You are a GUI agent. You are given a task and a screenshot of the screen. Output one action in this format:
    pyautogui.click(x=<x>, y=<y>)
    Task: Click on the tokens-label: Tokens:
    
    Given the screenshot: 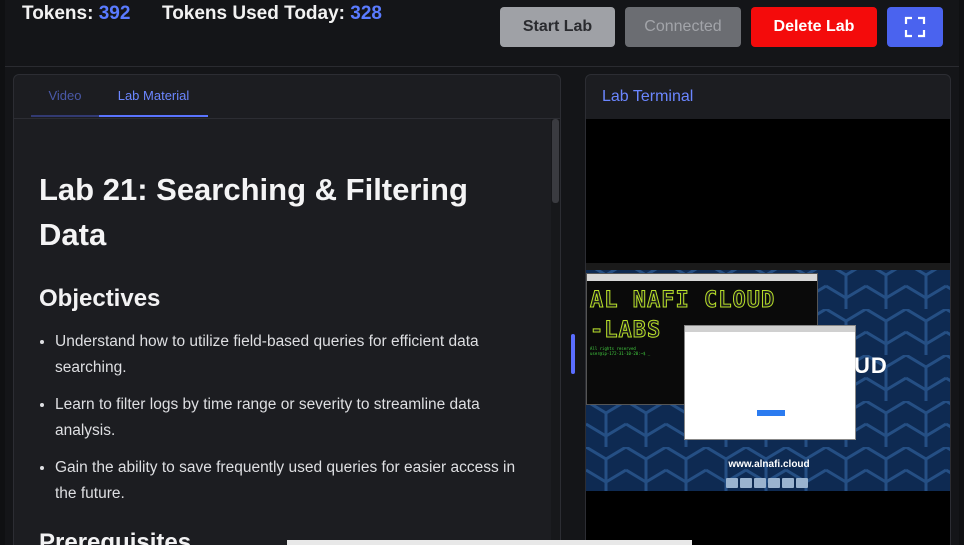 What is the action you would take?
    pyautogui.click(x=58, y=13)
    